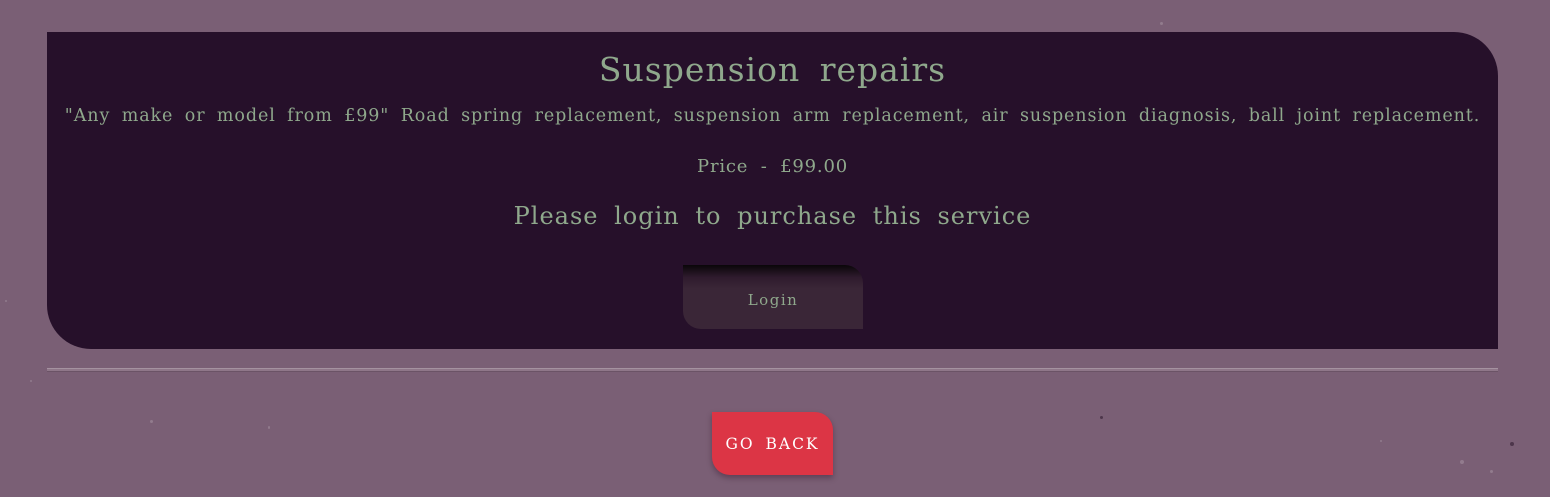 The image size is (1550, 497). I want to click on login-button: Login, so click(773, 297).